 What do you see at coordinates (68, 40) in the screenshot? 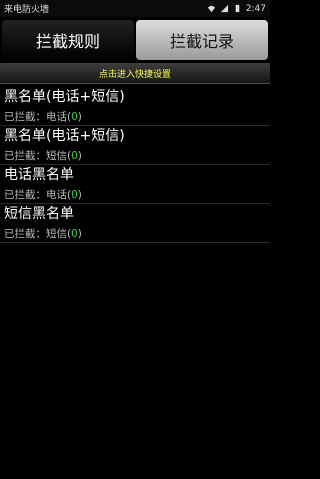
I see `tab-intercept-rules: 拦截规则` at bounding box center [68, 40].